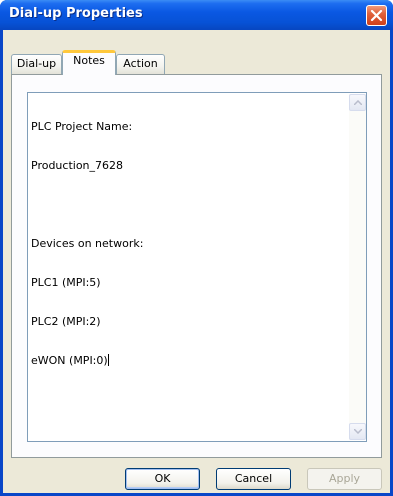  Describe the element at coordinates (253, 479) in the screenshot. I see `cancel-button: Cancel` at that location.